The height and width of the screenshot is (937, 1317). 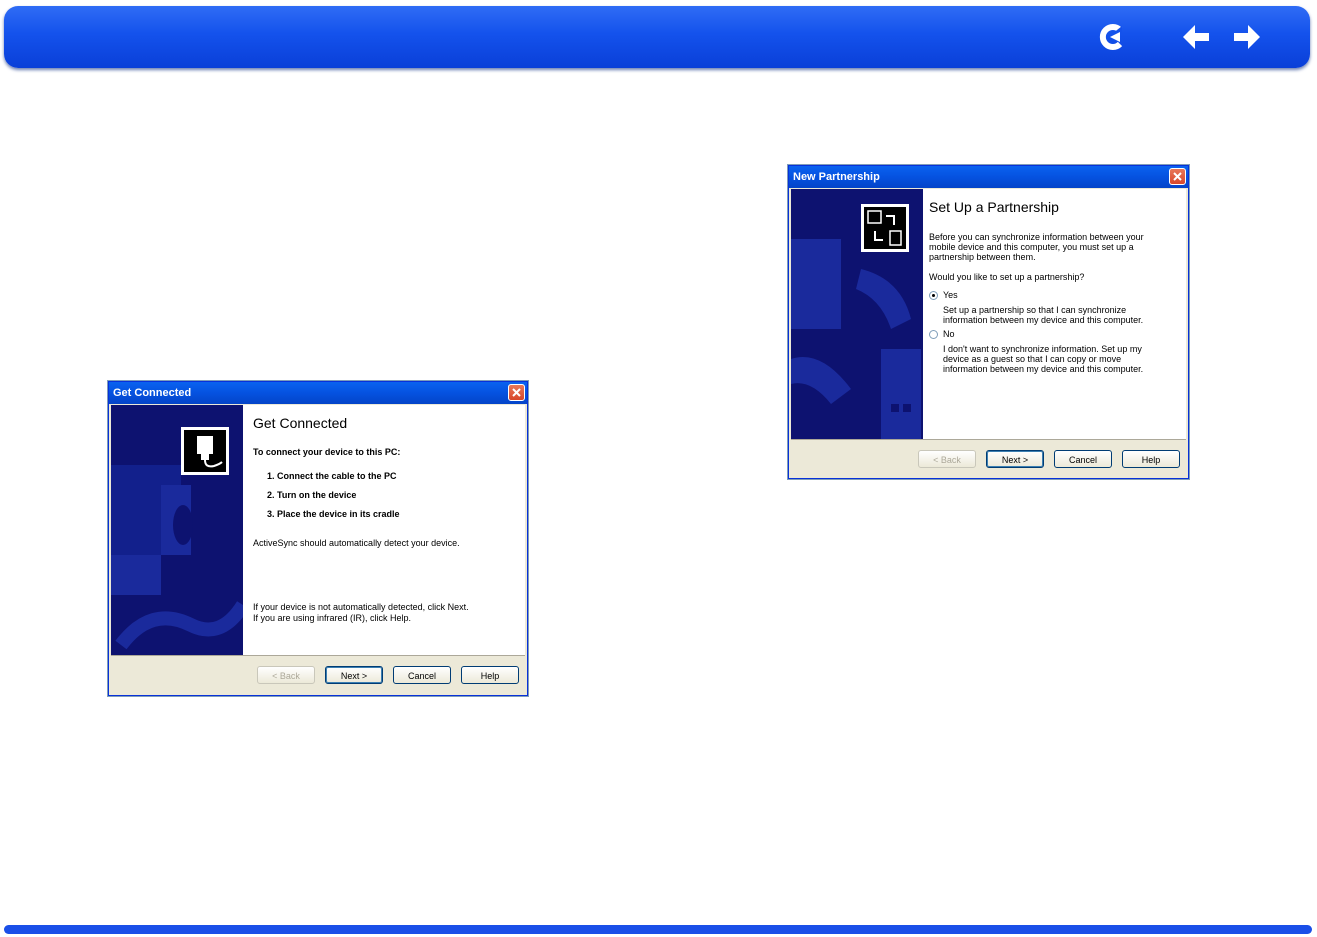 I want to click on yes-radio, so click(x=933, y=296).